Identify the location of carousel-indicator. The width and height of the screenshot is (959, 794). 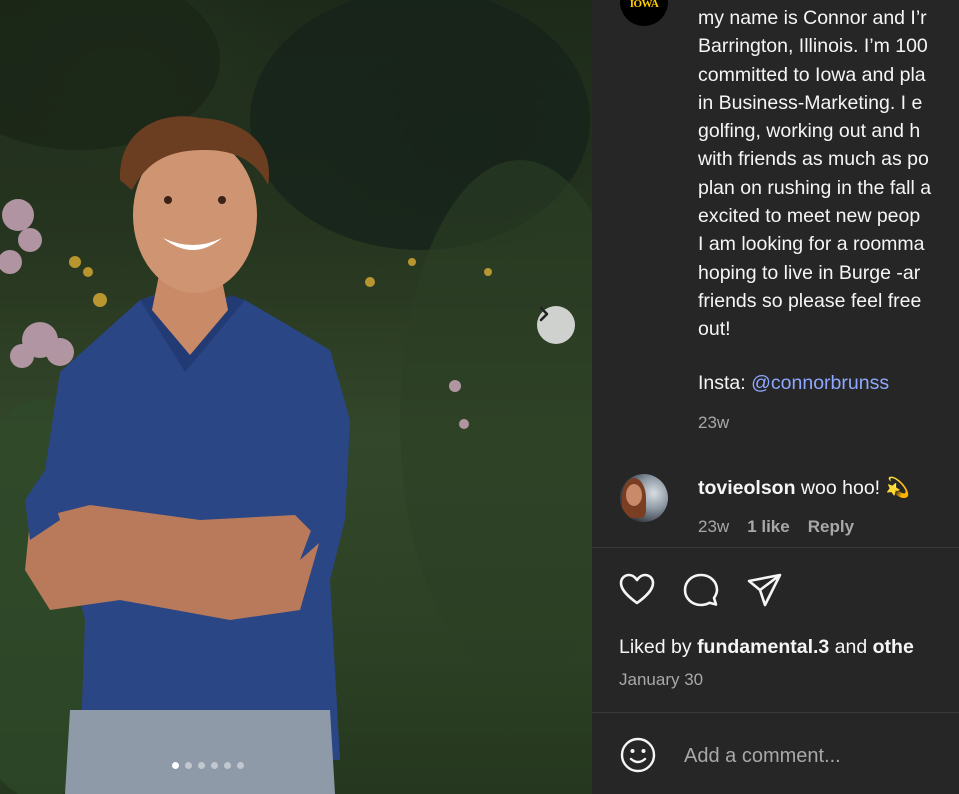
(208, 765).